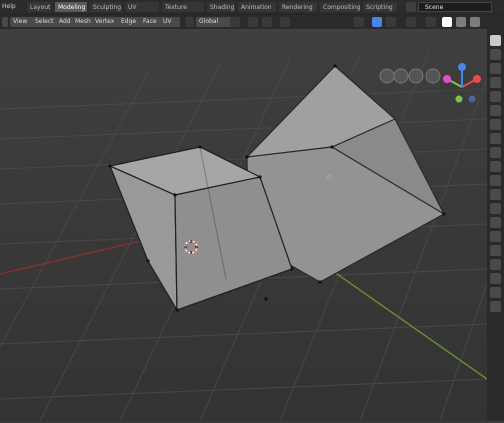 The height and width of the screenshot is (423, 504). What do you see at coordinates (495, 96) in the screenshot?
I see `scene-props-icon` at bounding box center [495, 96].